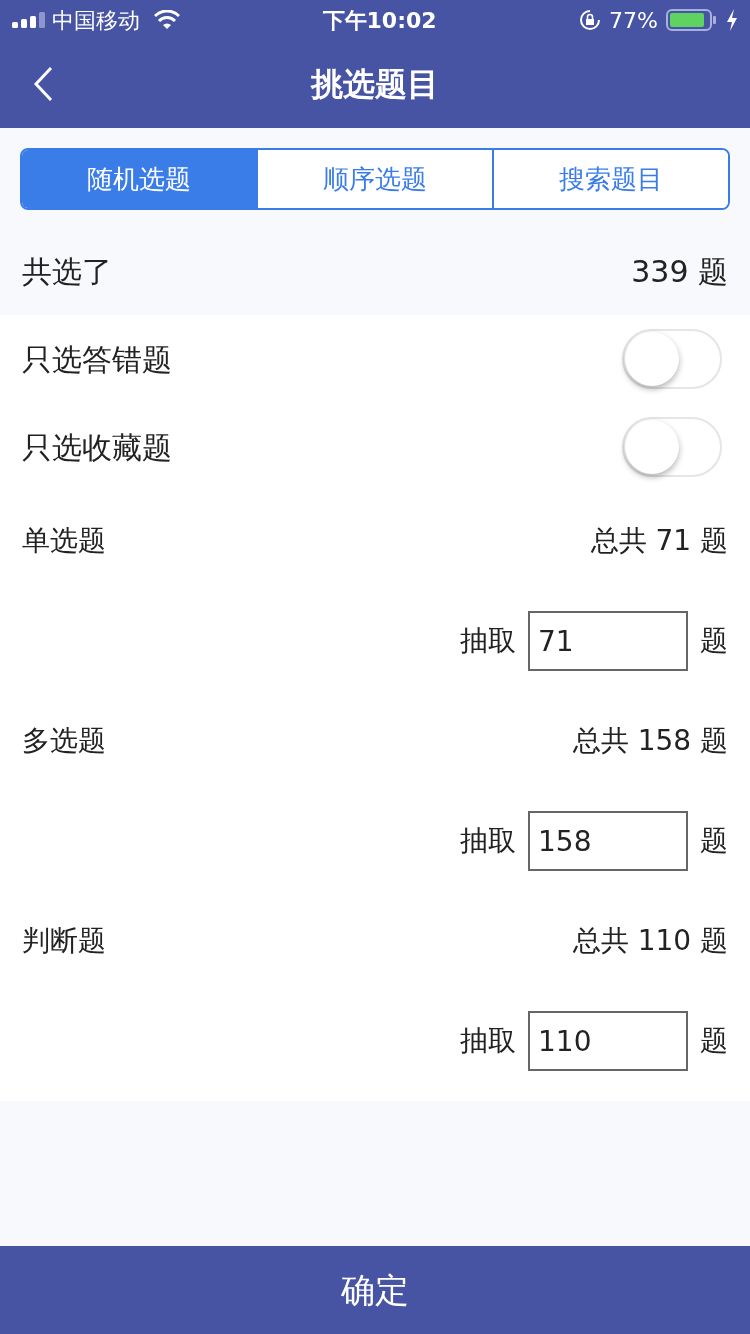  I want to click on count-input-field: 110, so click(608, 1041).